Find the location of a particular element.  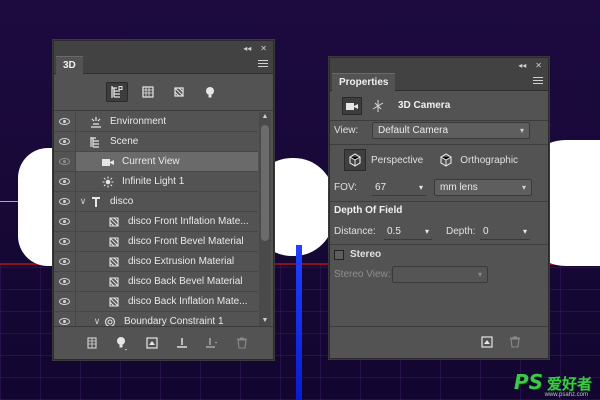

meshes-filter-button is located at coordinates (148, 92).